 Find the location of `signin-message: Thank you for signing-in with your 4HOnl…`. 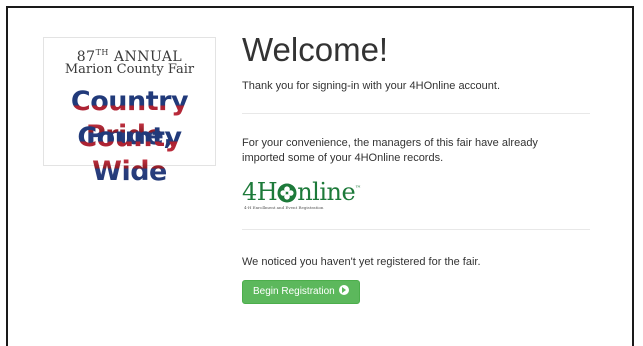

signin-message: Thank you for signing-in with your 4HOnl… is located at coordinates (371, 86).